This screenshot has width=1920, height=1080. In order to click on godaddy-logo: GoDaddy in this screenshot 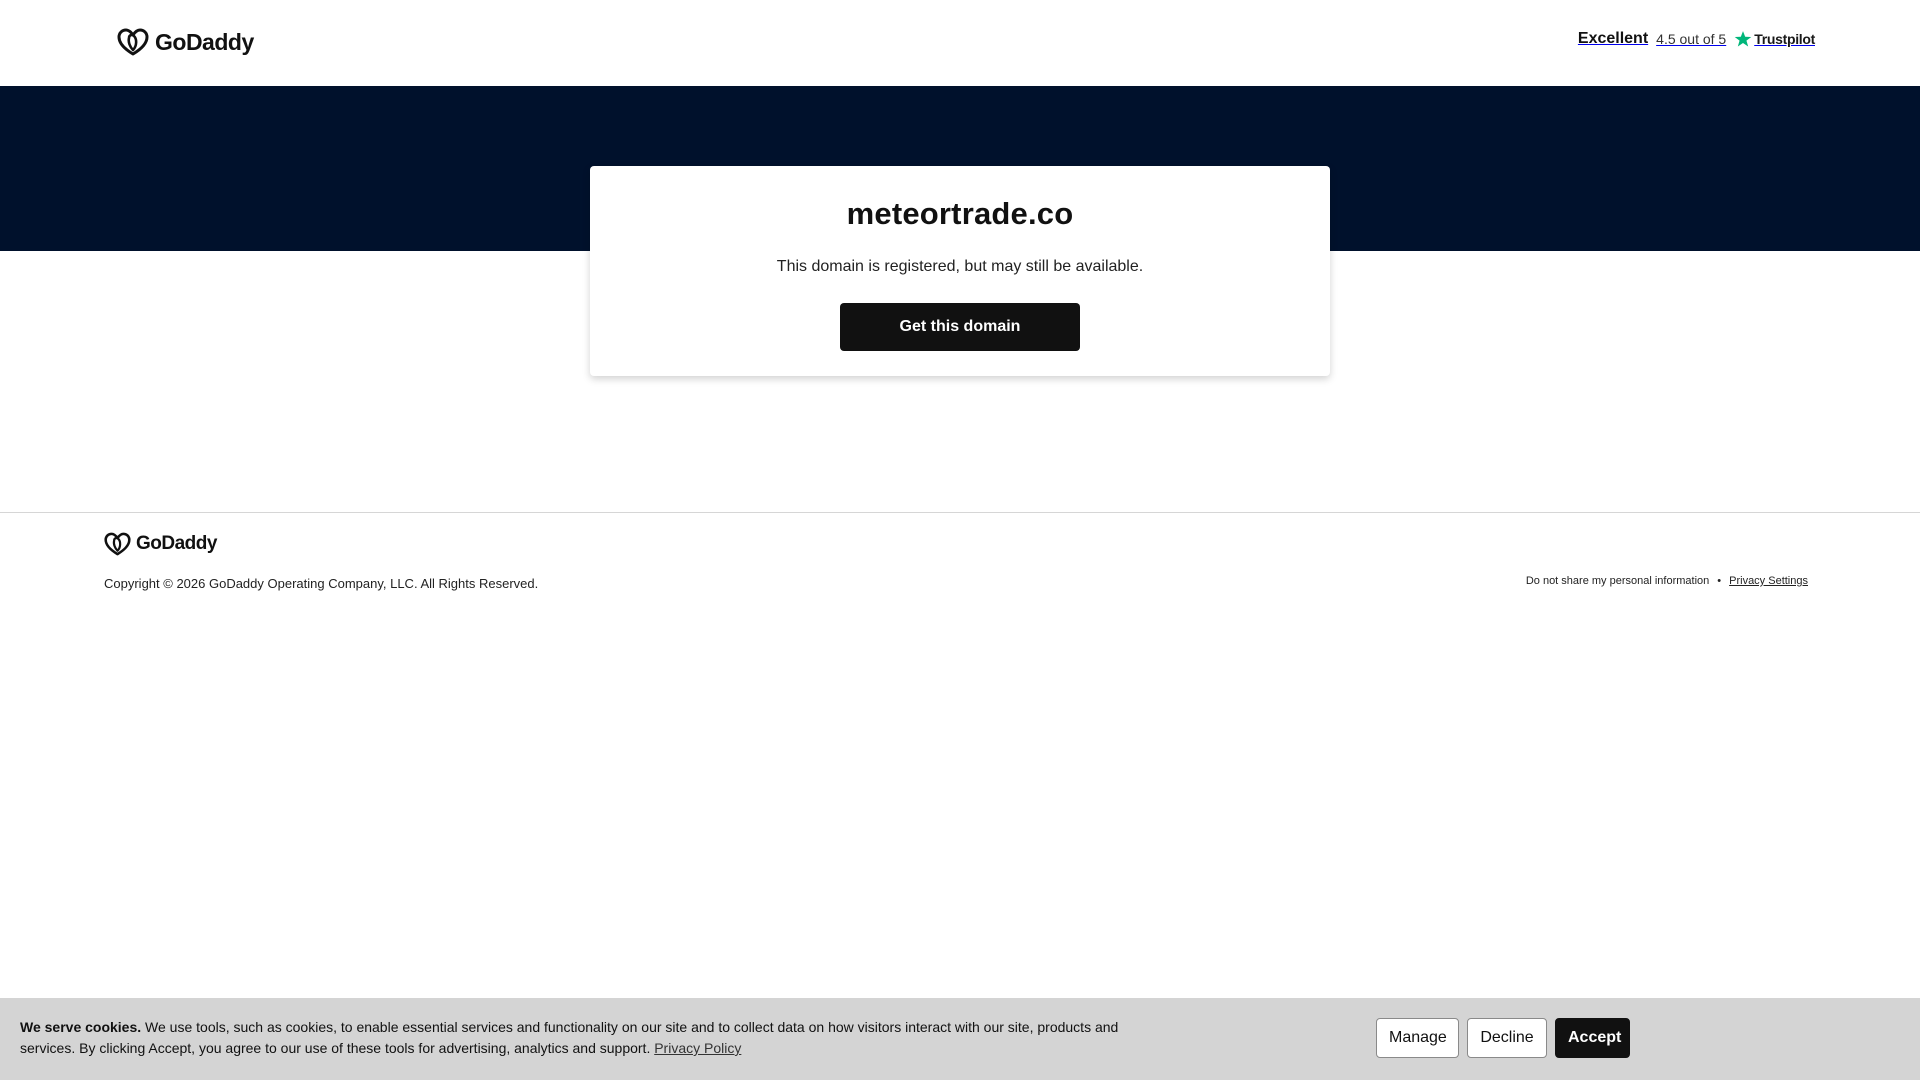, I will do `click(185, 42)`.